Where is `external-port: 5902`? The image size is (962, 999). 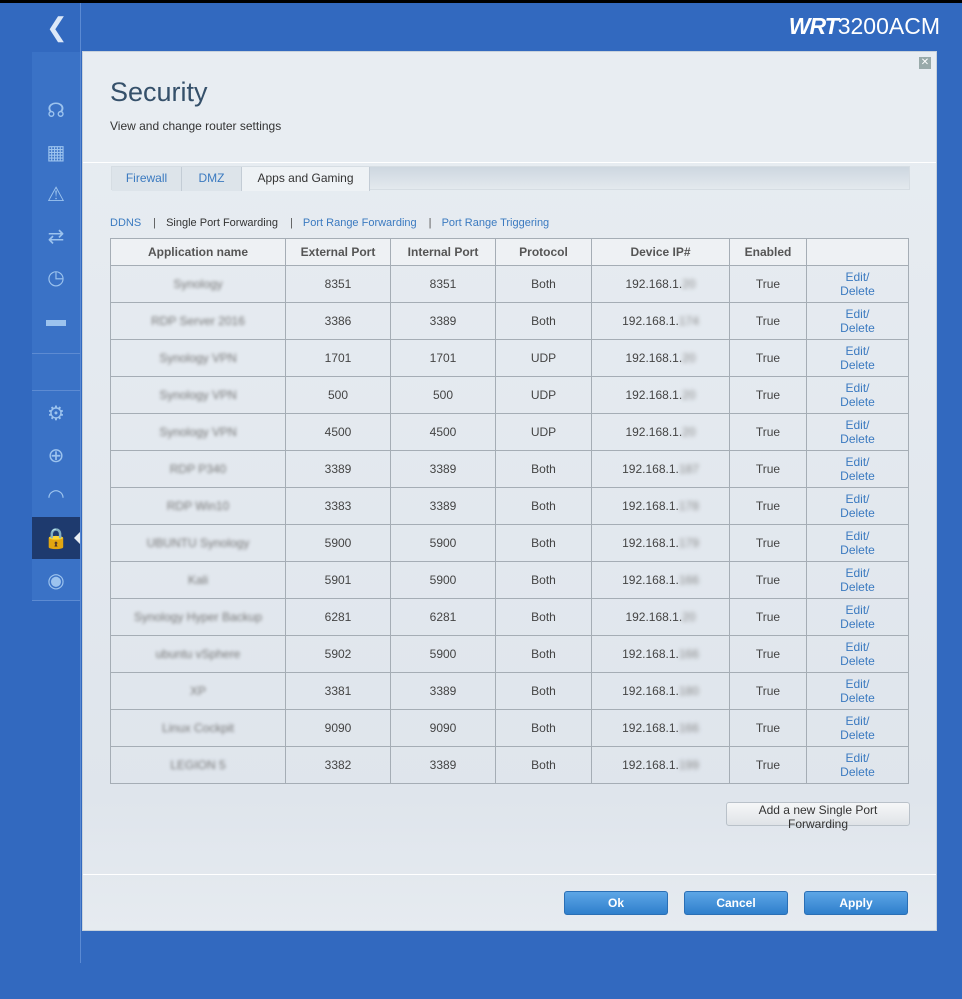
external-port: 5902 is located at coordinates (338, 654).